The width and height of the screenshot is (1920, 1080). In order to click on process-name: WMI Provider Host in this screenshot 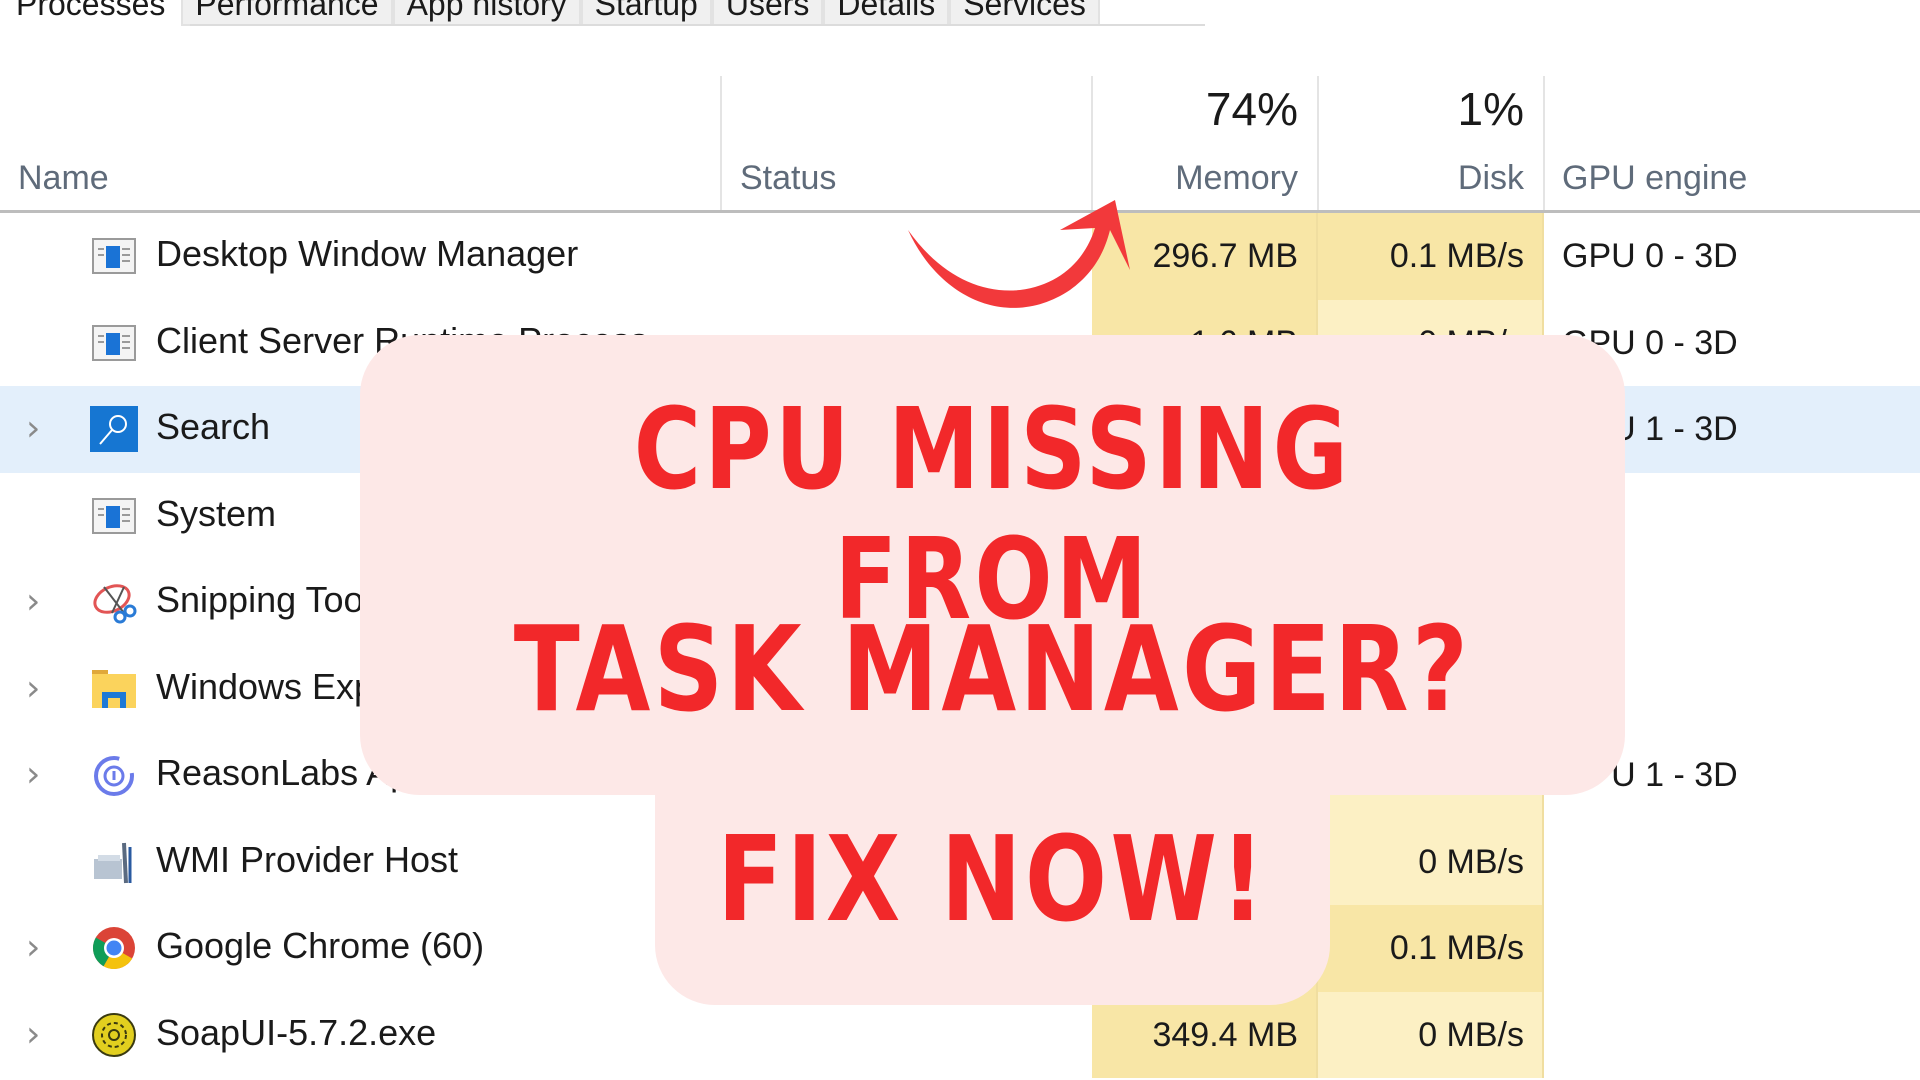, I will do `click(307, 859)`.